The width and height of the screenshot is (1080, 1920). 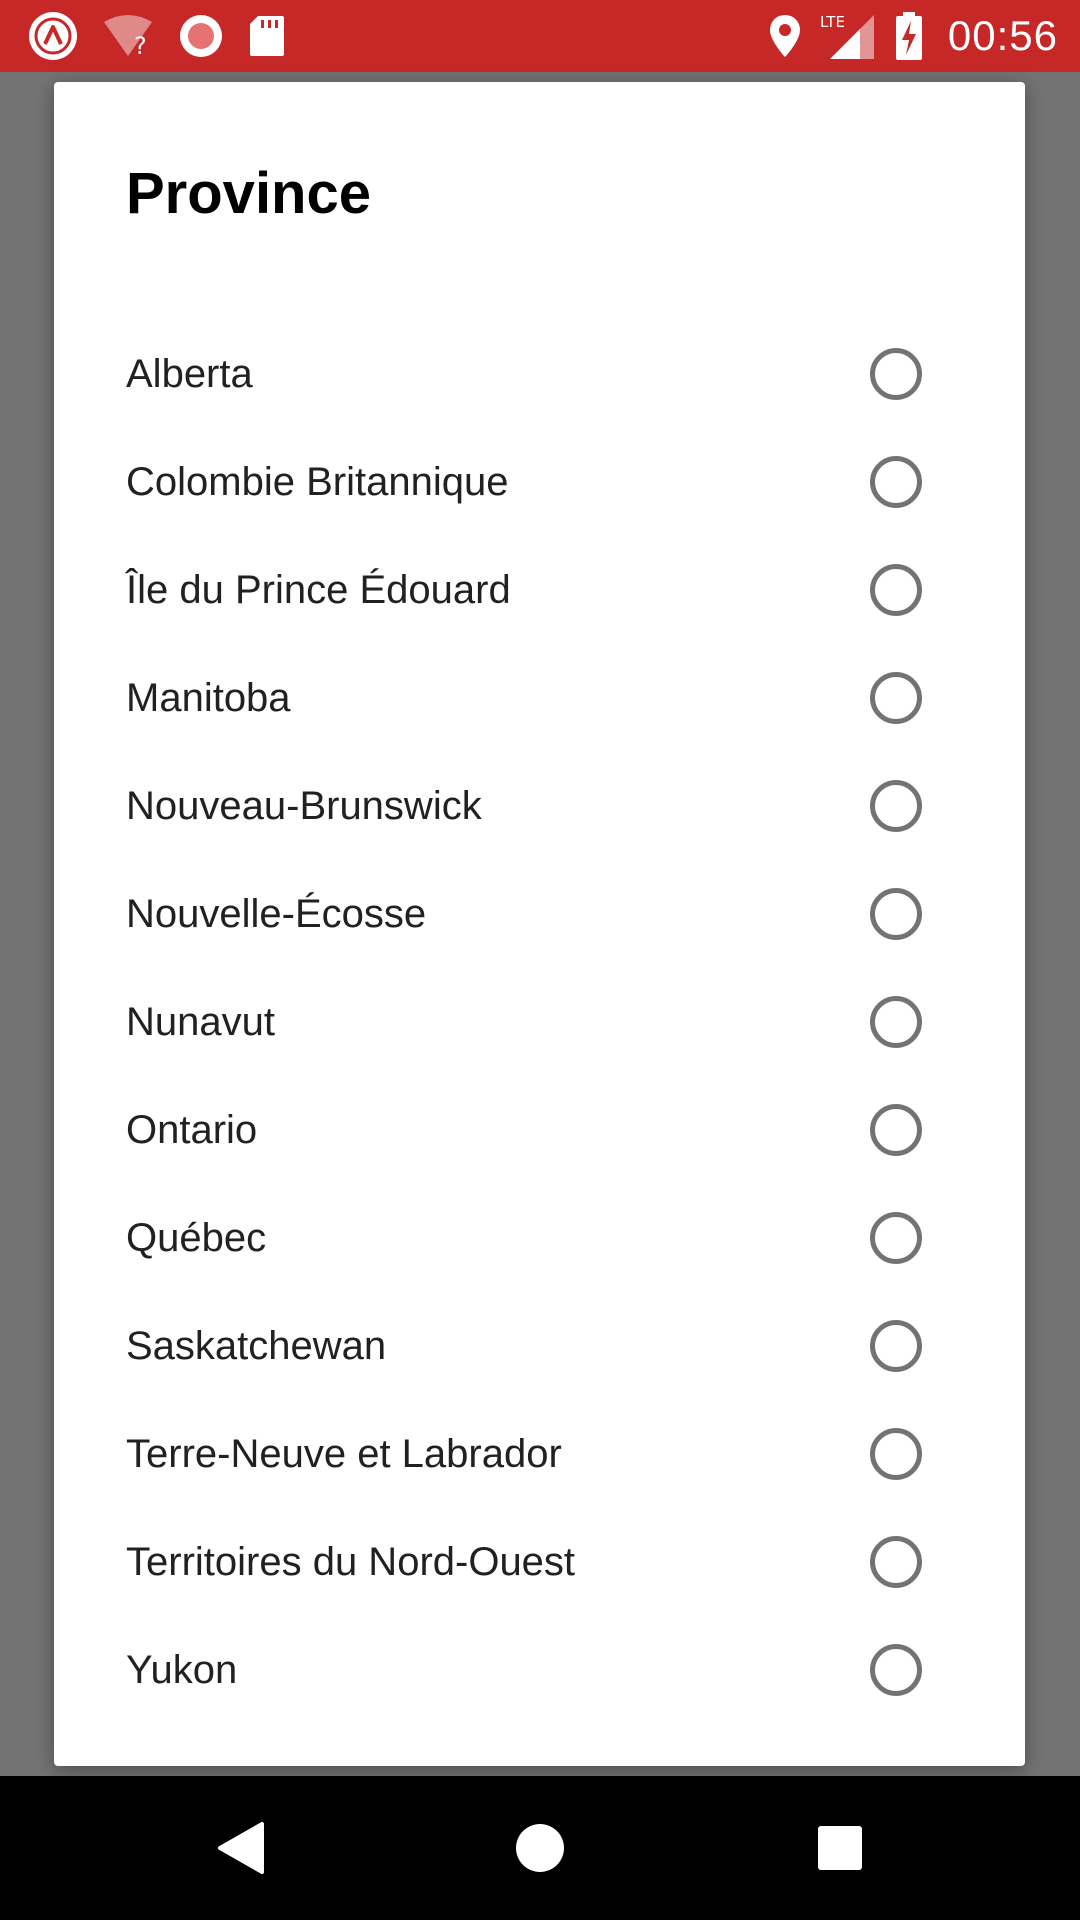 I want to click on province-option: Ontario, so click(x=539, y=1130).